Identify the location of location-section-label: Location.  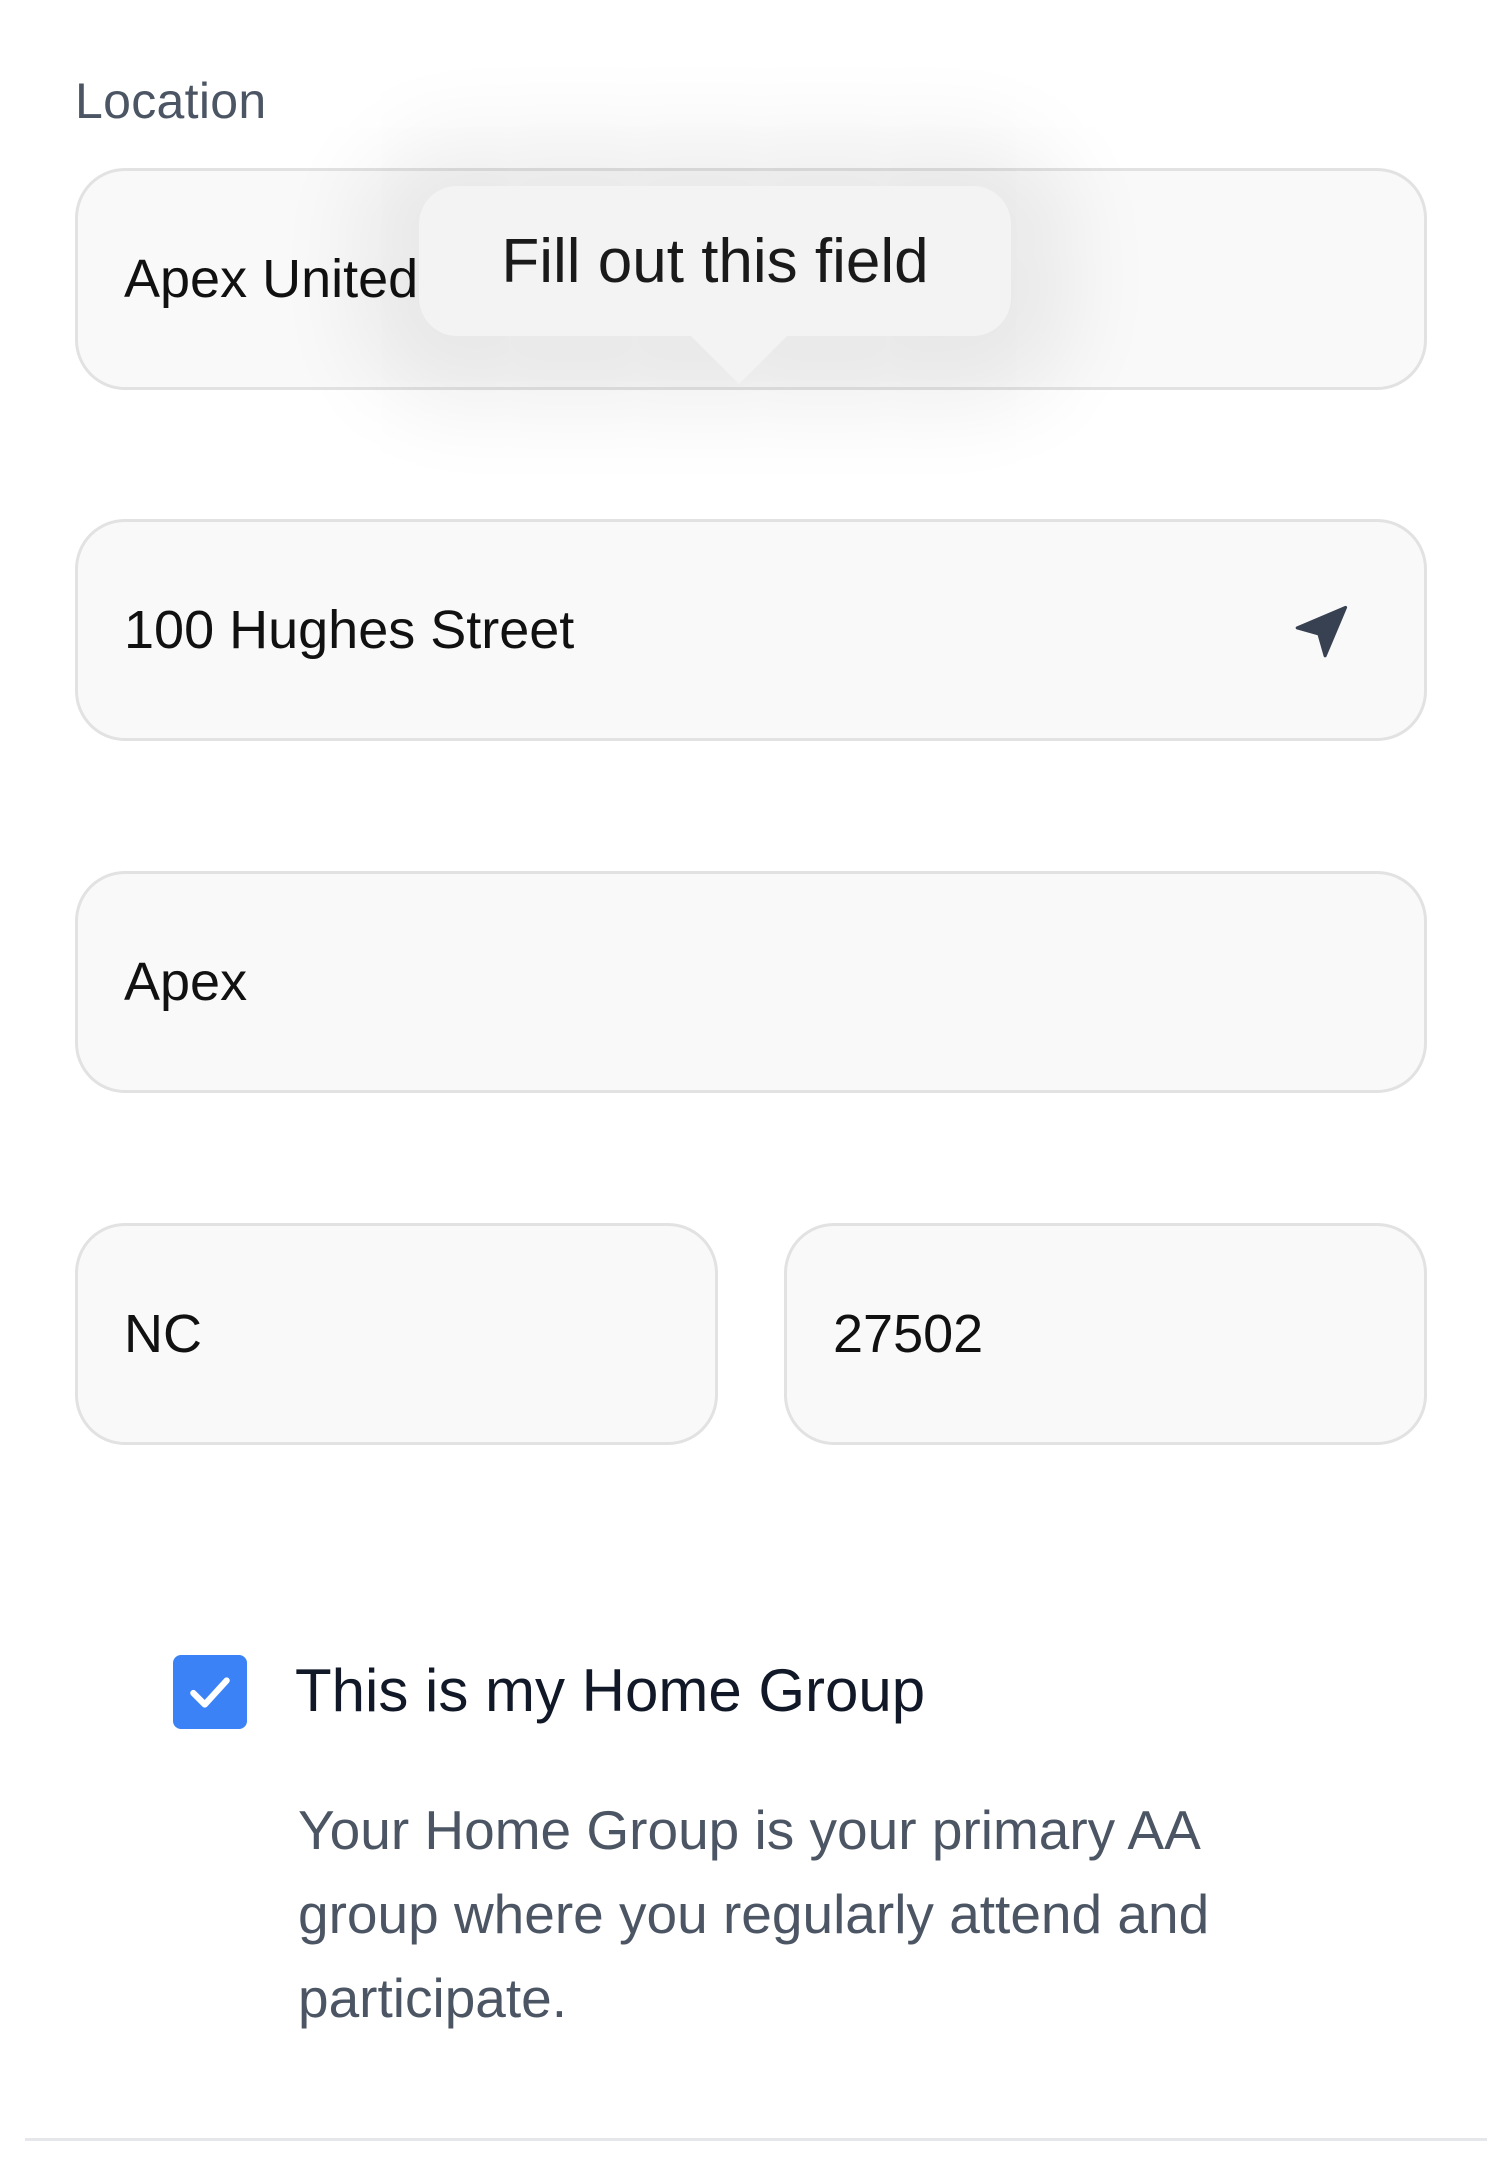
(171, 101).